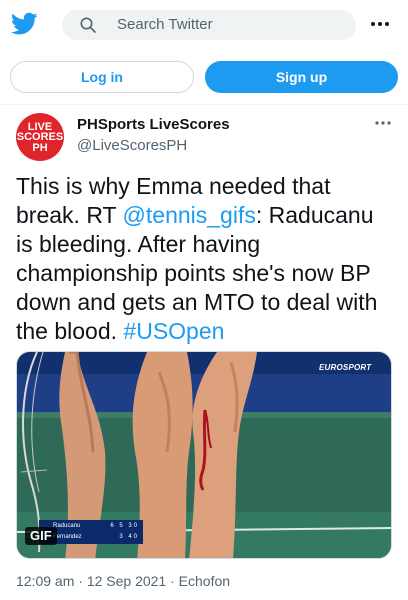 This screenshot has width=408, height=600. I want to click on scoreboard-row: Raducanu 6 5 30, so click(92, 526).